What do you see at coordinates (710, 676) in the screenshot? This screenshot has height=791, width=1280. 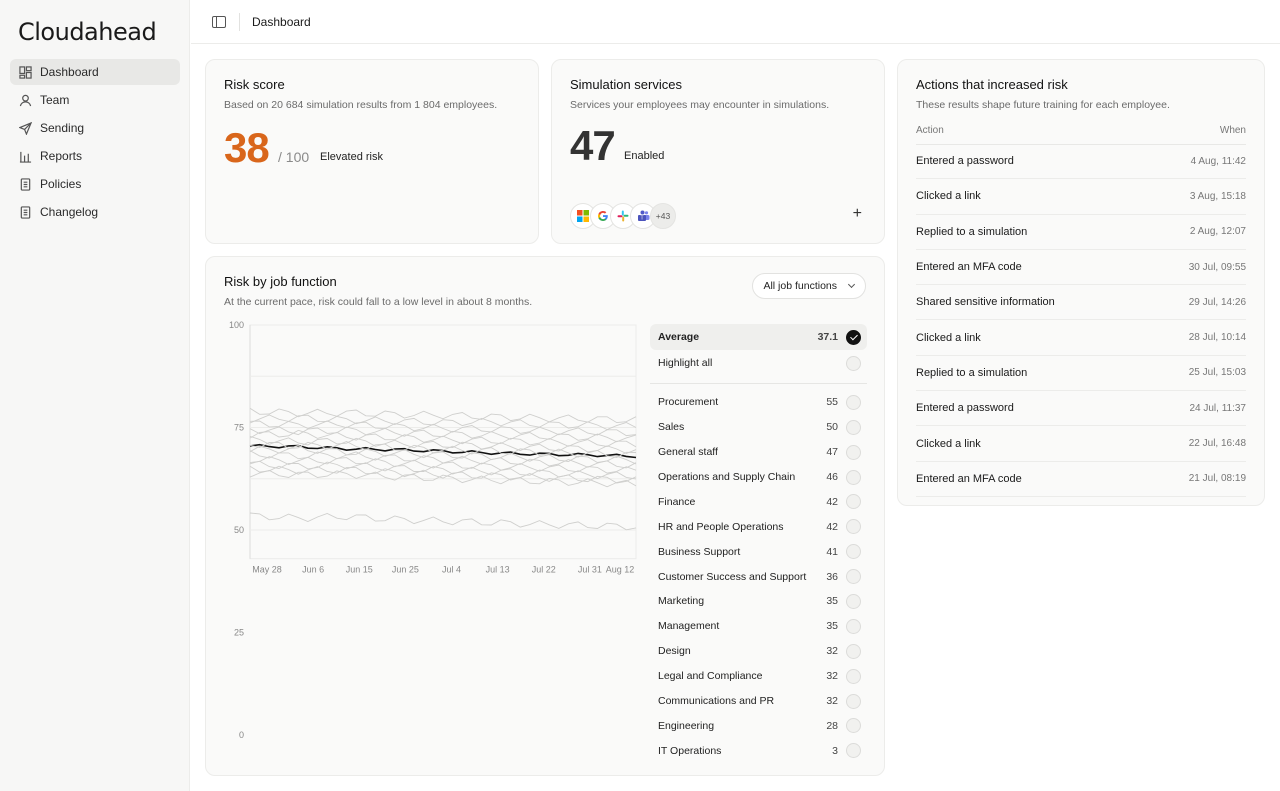 I see `legend-label: Legal and Compliance` at bounding box center [710, 676].